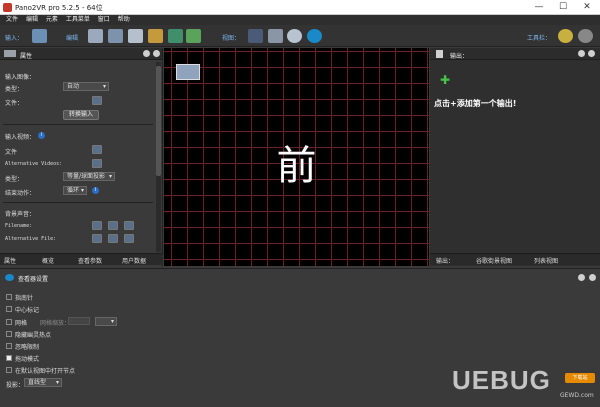  What do you see at coordinates (24, 298) in the screenshot?
I see `compass-label: 指南针` at bounding box center [24, 298].